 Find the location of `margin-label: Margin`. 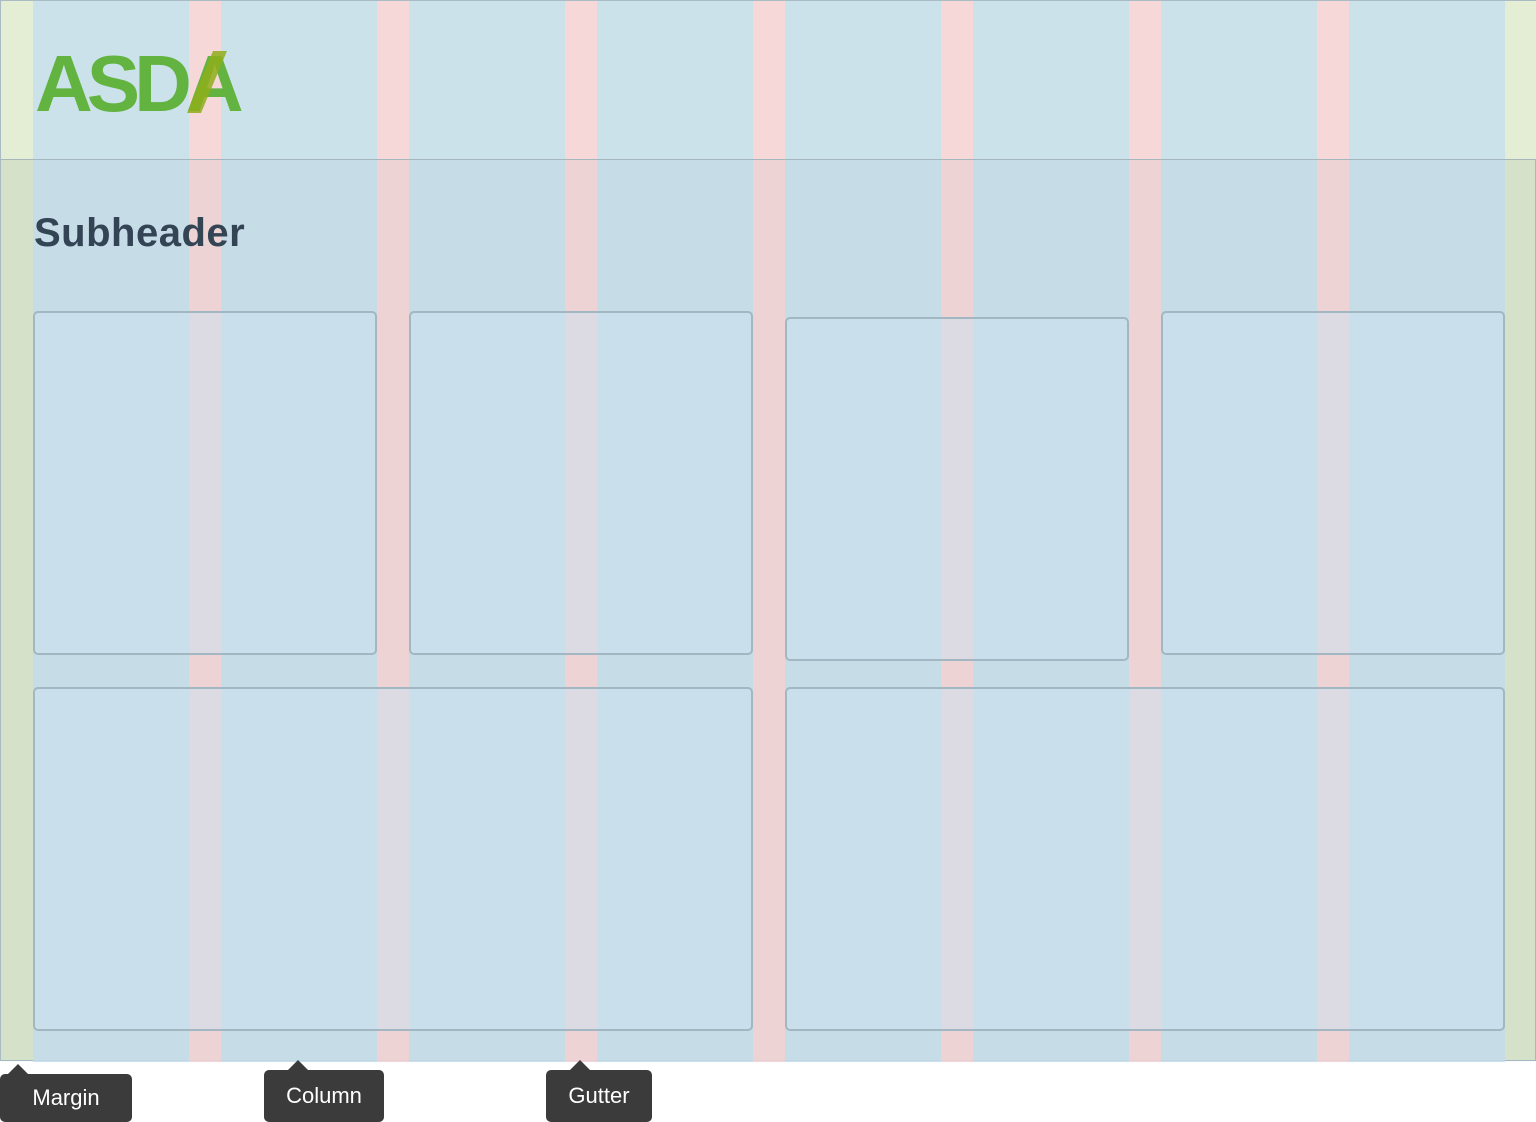

margin-label: Margin is located at coordinates (66, 1093).